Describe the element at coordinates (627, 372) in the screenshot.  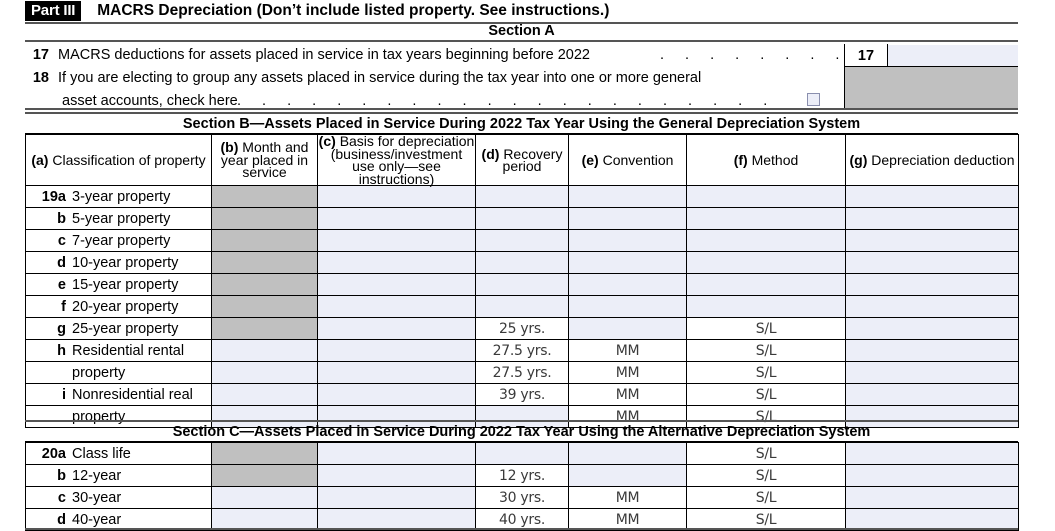
I see `section-b-convention-8: MM` at that location.